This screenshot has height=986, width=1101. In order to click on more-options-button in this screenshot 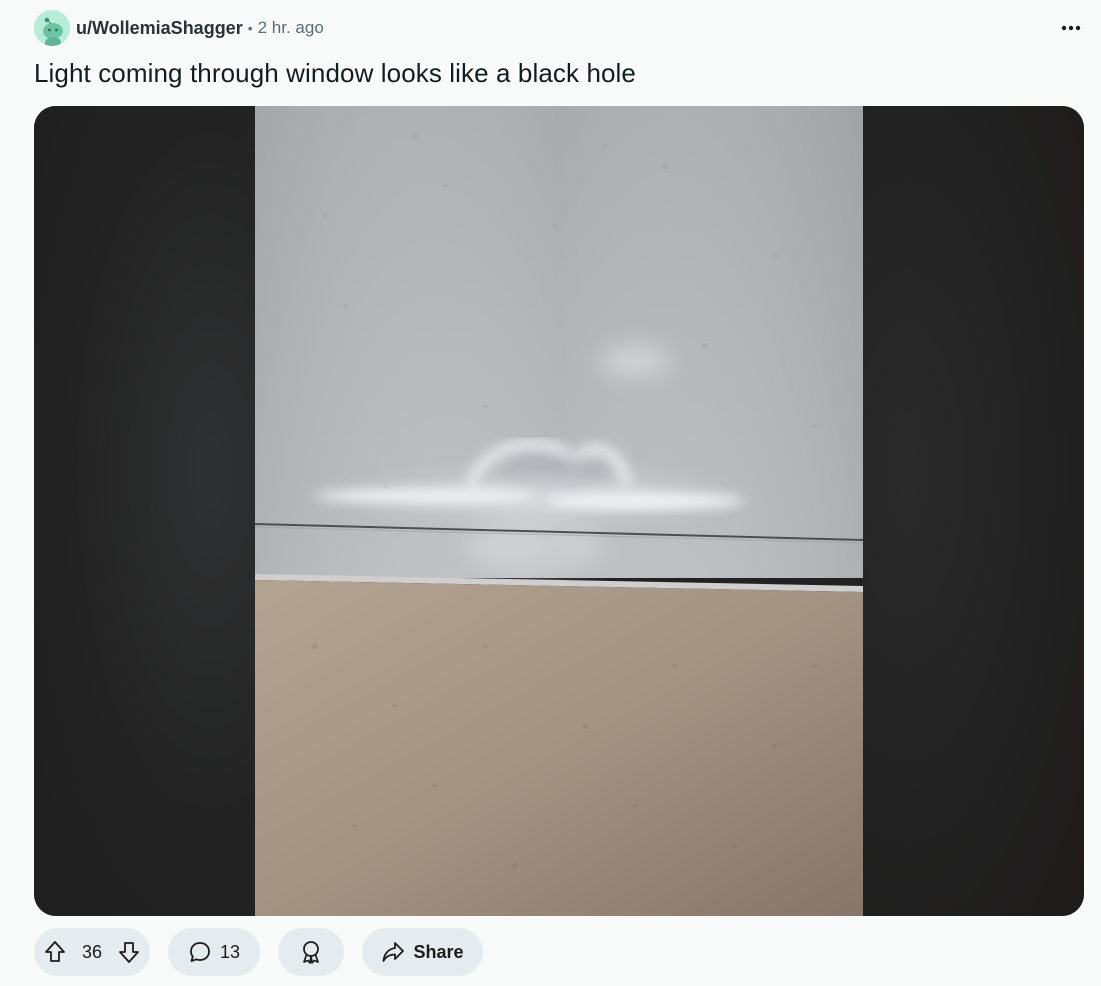, I will do `click(1071, 28)`.